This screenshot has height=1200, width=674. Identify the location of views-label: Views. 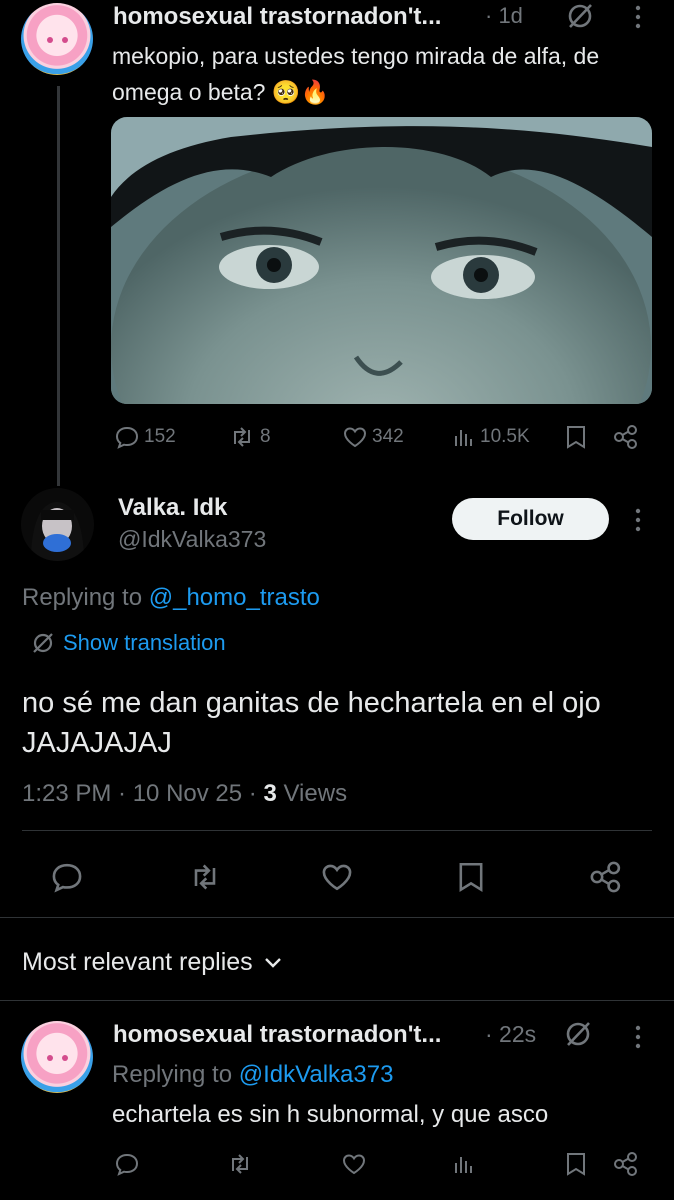
(312, 793).